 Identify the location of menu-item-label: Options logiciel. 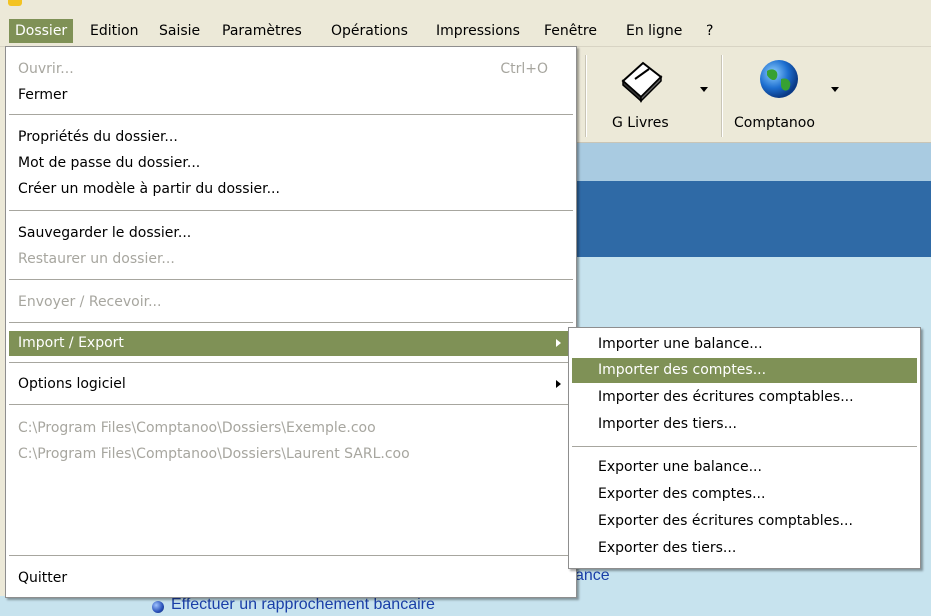
(72, 384).